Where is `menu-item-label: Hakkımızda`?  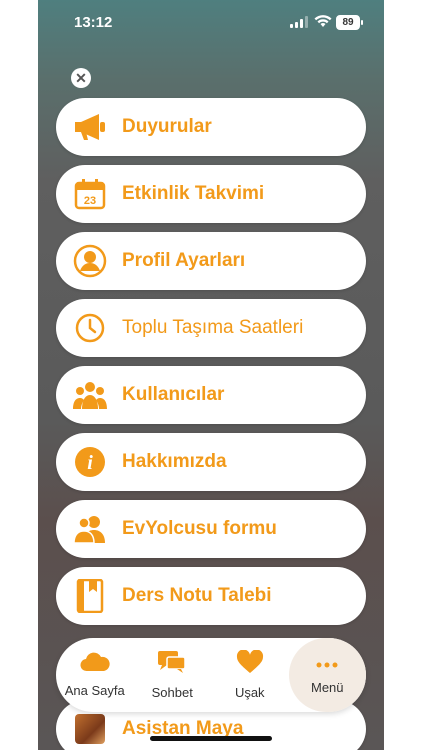 menu-item-label: Hakkımızda is located at coordinates (174, 461).